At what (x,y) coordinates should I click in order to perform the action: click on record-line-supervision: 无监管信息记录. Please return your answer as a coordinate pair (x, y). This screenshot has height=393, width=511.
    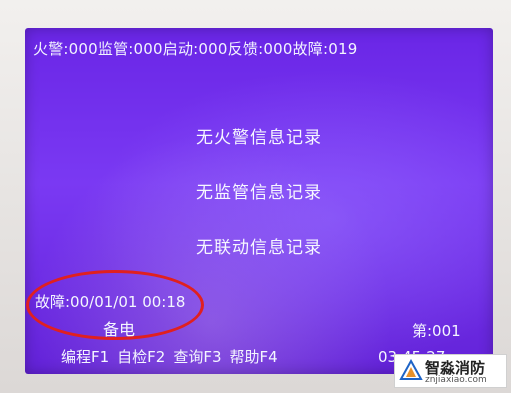
    Looking at the image, I should click on (259, 193).